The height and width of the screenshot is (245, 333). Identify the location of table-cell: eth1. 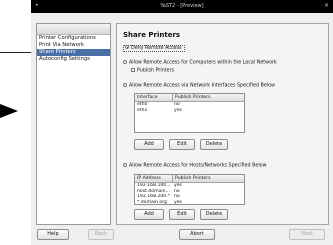
(142, 110).